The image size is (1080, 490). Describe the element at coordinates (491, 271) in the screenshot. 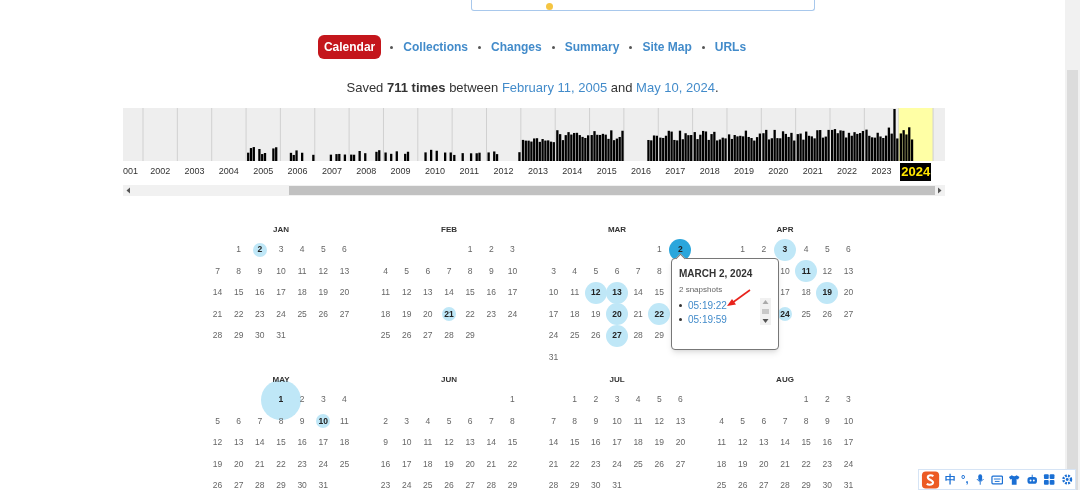

I see `calendar-day: 9` at that location.